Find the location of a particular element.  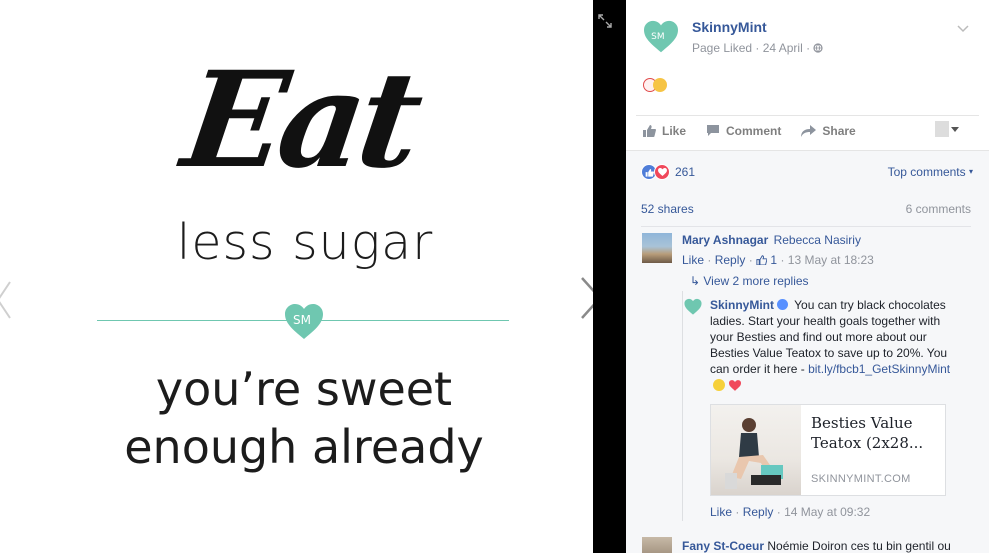

post-meta: Page Liked · 24 April · is located at coordinates (758, 48).